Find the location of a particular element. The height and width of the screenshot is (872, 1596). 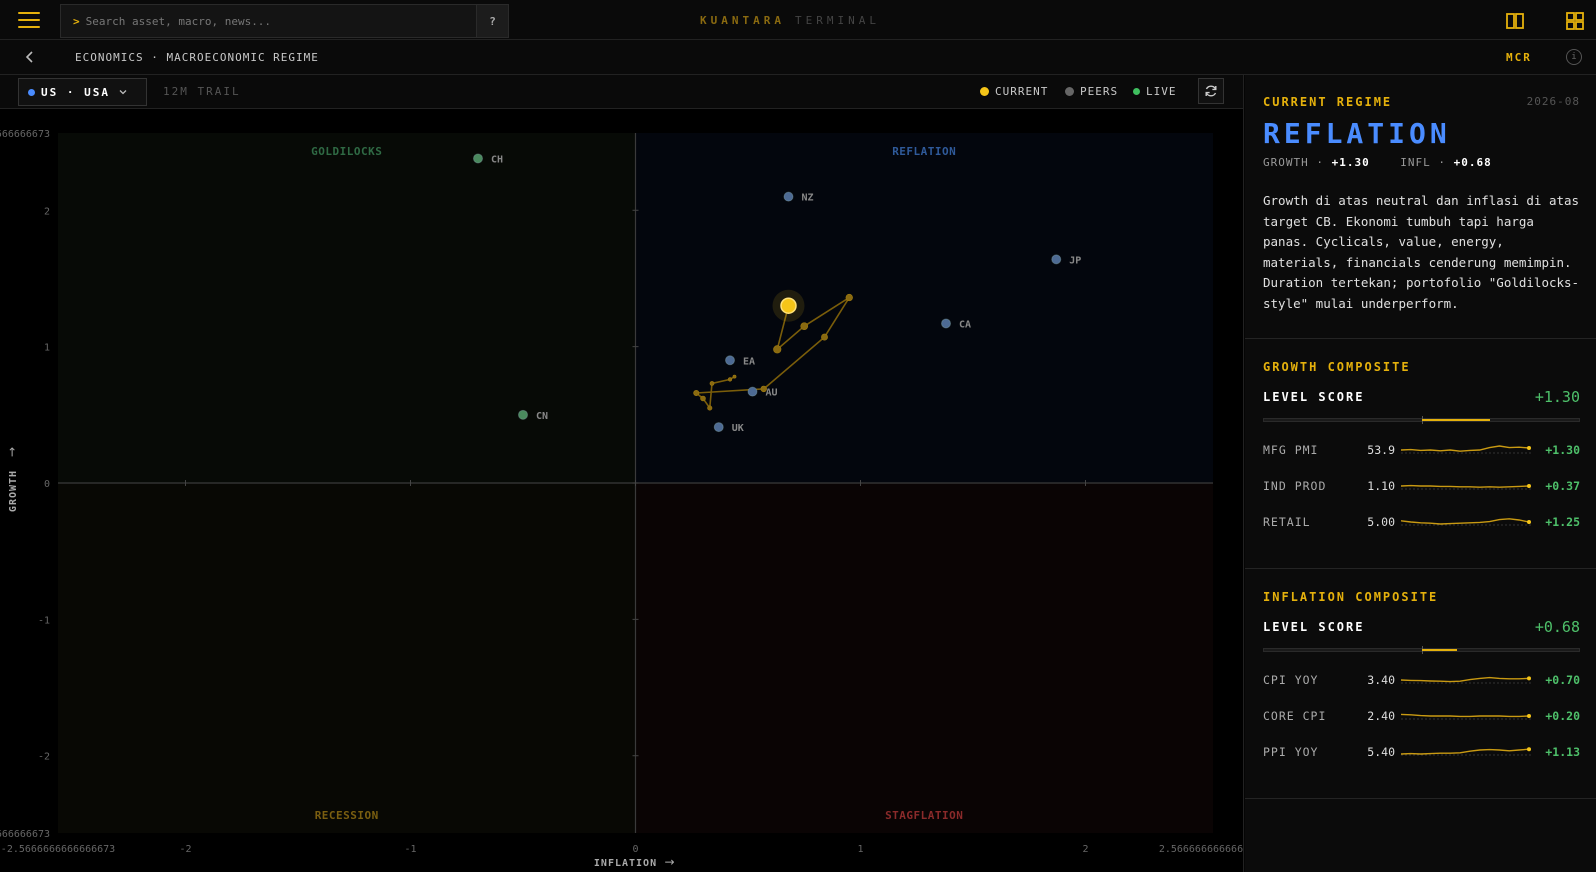

peer-point-au is located at coordinates (752, 391).